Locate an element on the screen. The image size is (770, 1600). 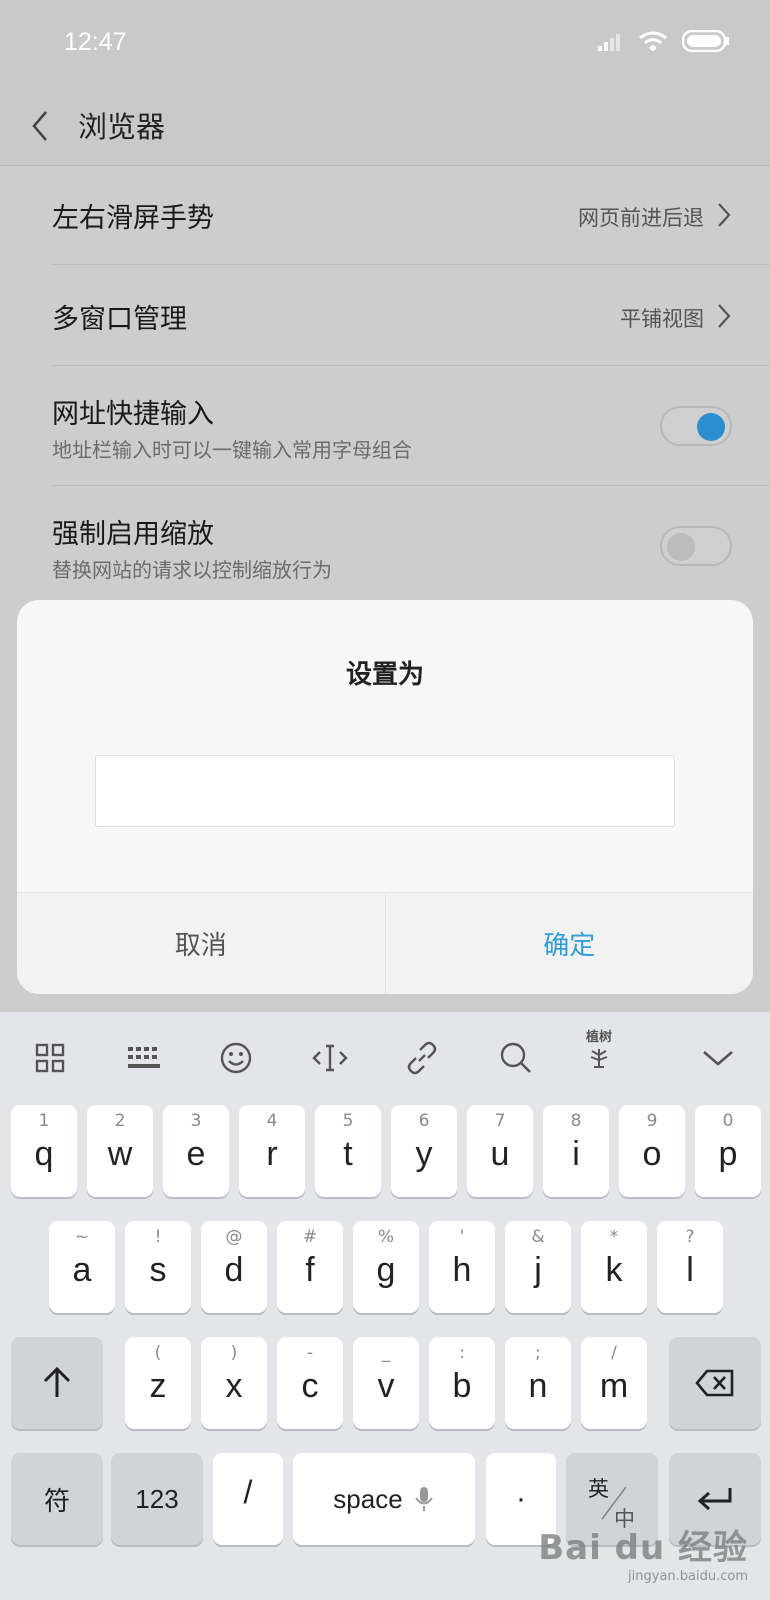
key-e: 3e is located at coordinates (196, 1151).